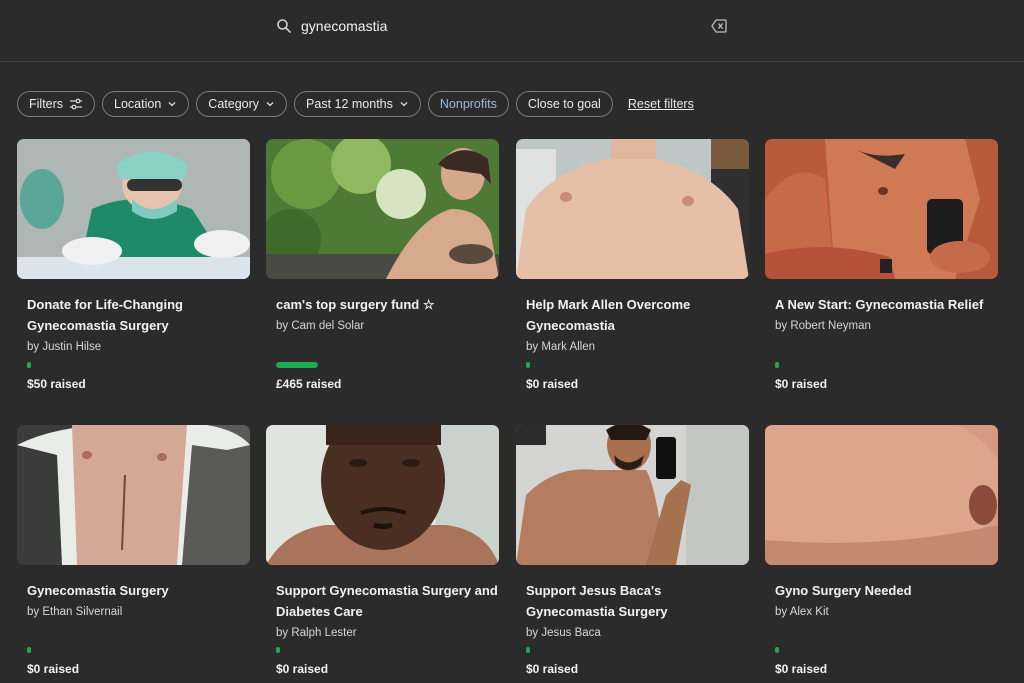 The image size is (1024, 683). Describe the element at coordinates (46, 104) in the screenshot. I see `chip-label: Filters` at that location.